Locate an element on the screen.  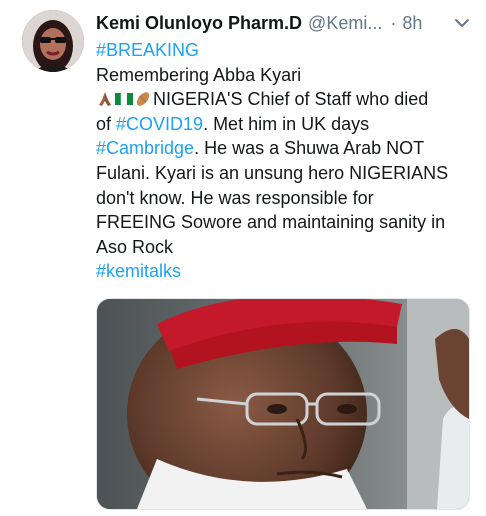
hashtag-covid19: #COVID19 is located at coordinates (159, 124).